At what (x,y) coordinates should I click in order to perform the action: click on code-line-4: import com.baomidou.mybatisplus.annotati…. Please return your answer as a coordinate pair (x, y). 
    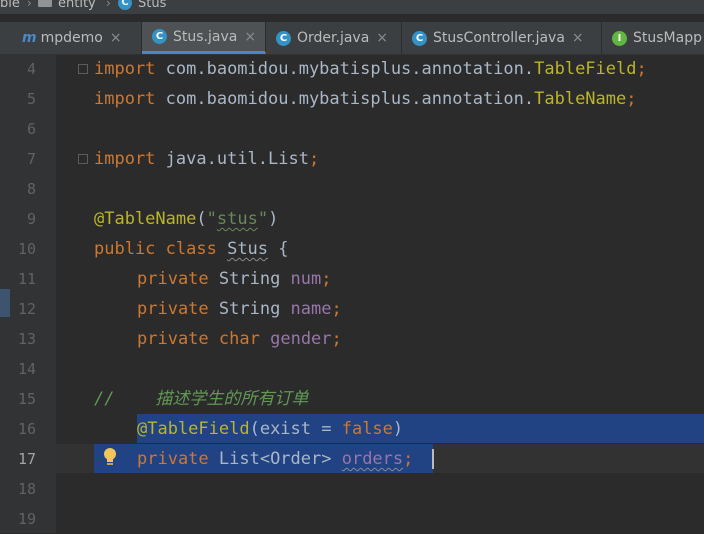
    Looking at the image, I should click on (370, 69).